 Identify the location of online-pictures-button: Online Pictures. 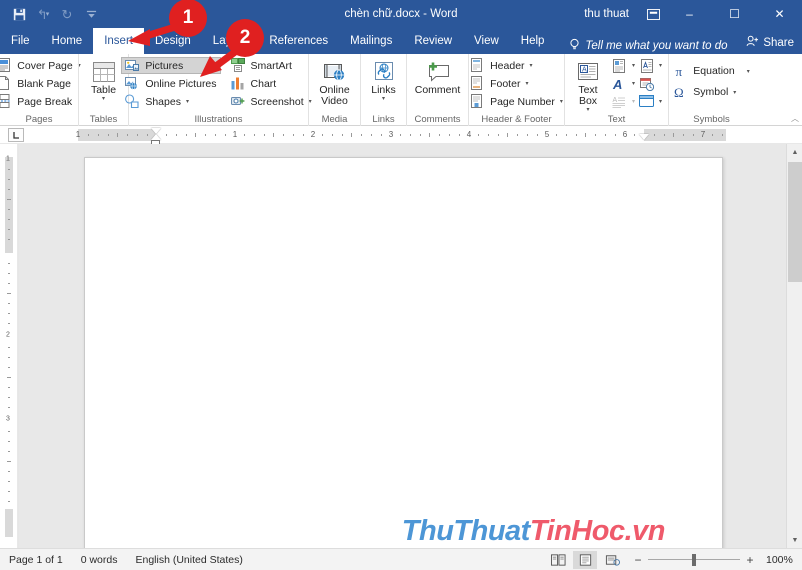
(170, 83).